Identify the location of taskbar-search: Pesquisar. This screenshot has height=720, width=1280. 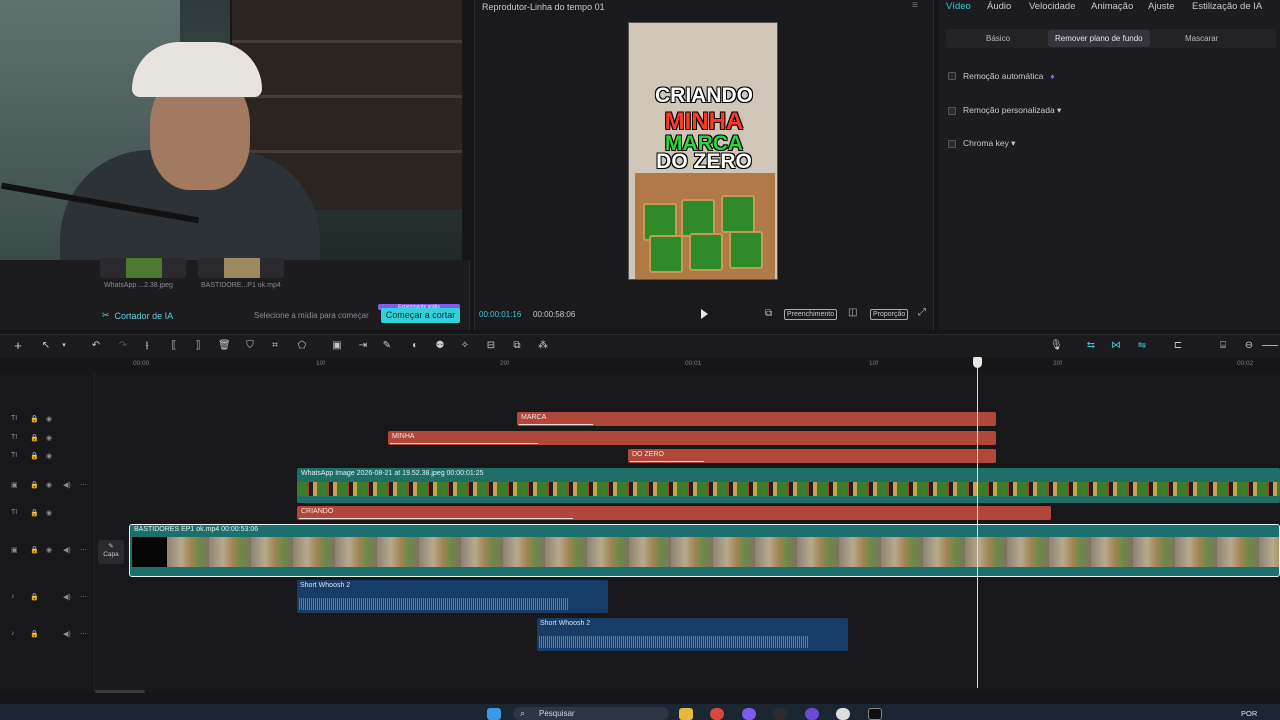
(591, 713).